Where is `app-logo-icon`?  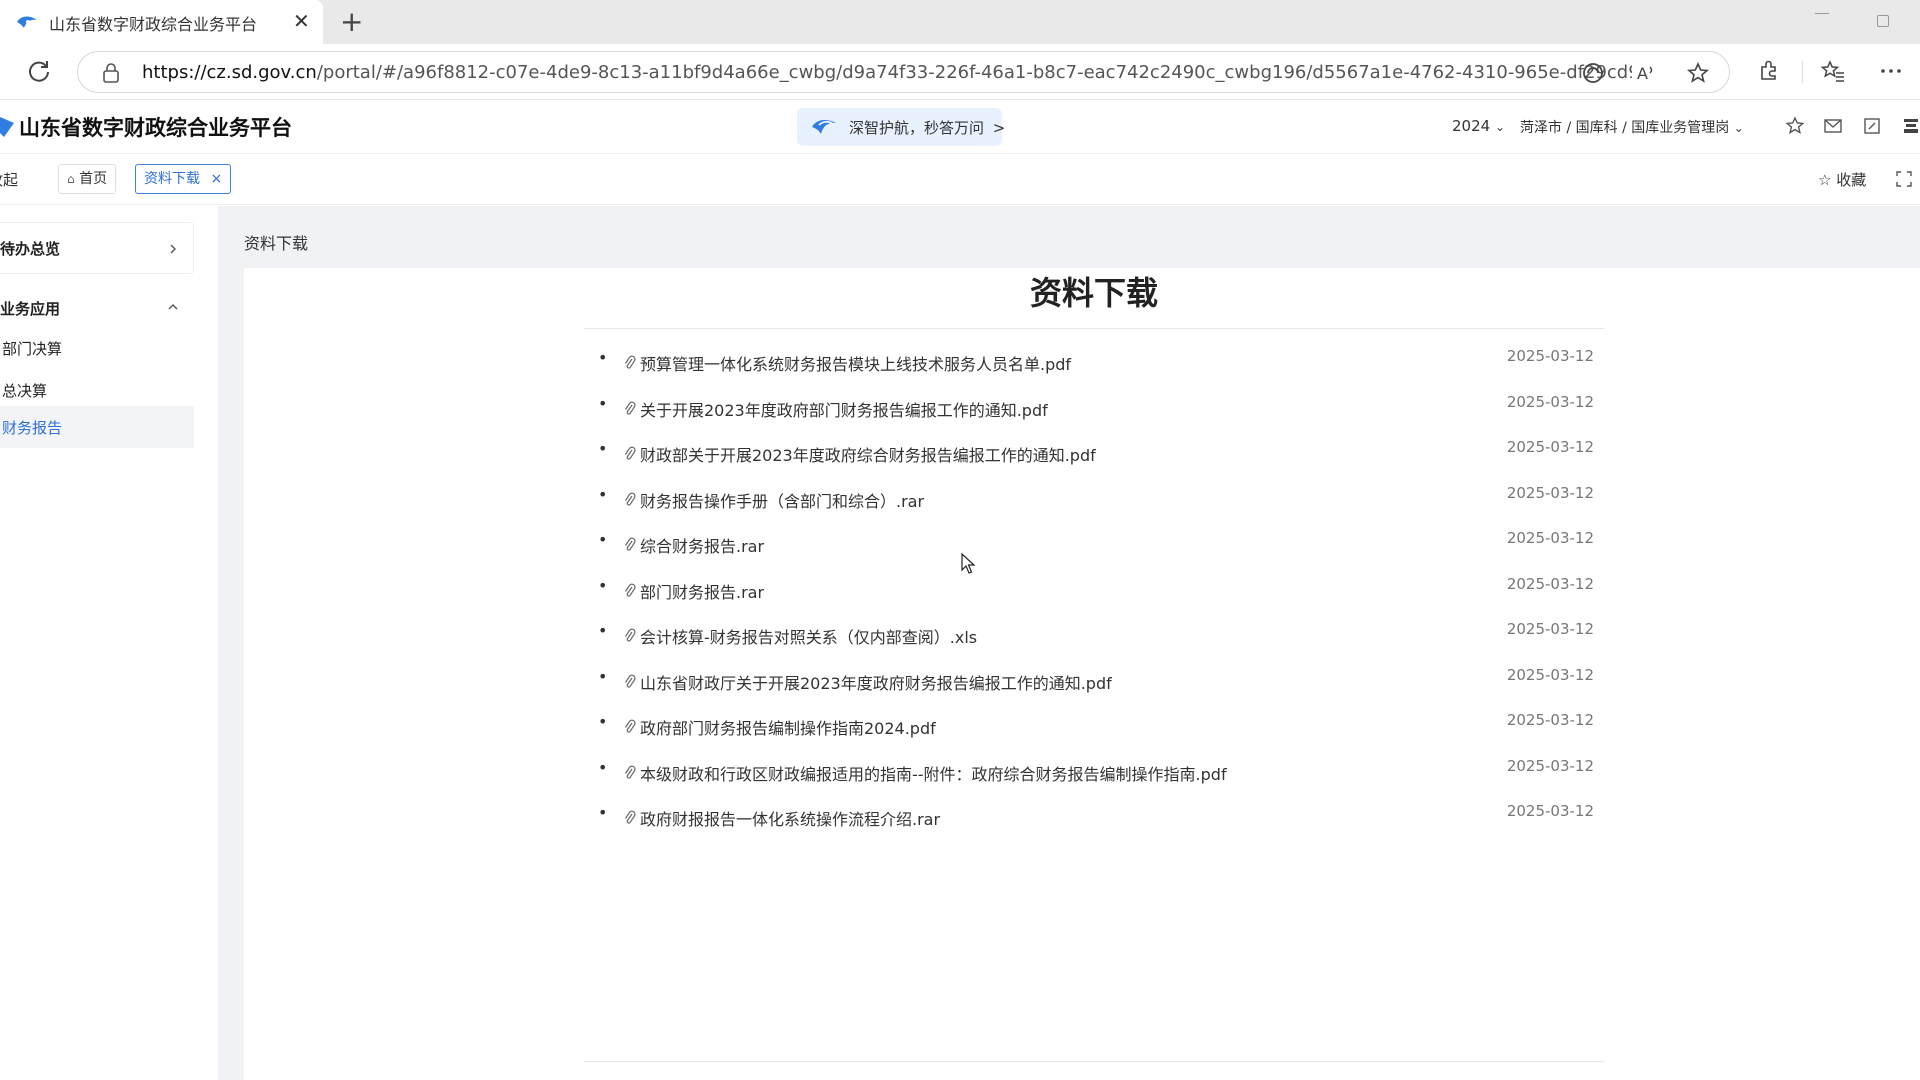 app-logo-icon is located at coordinates (7, 126).